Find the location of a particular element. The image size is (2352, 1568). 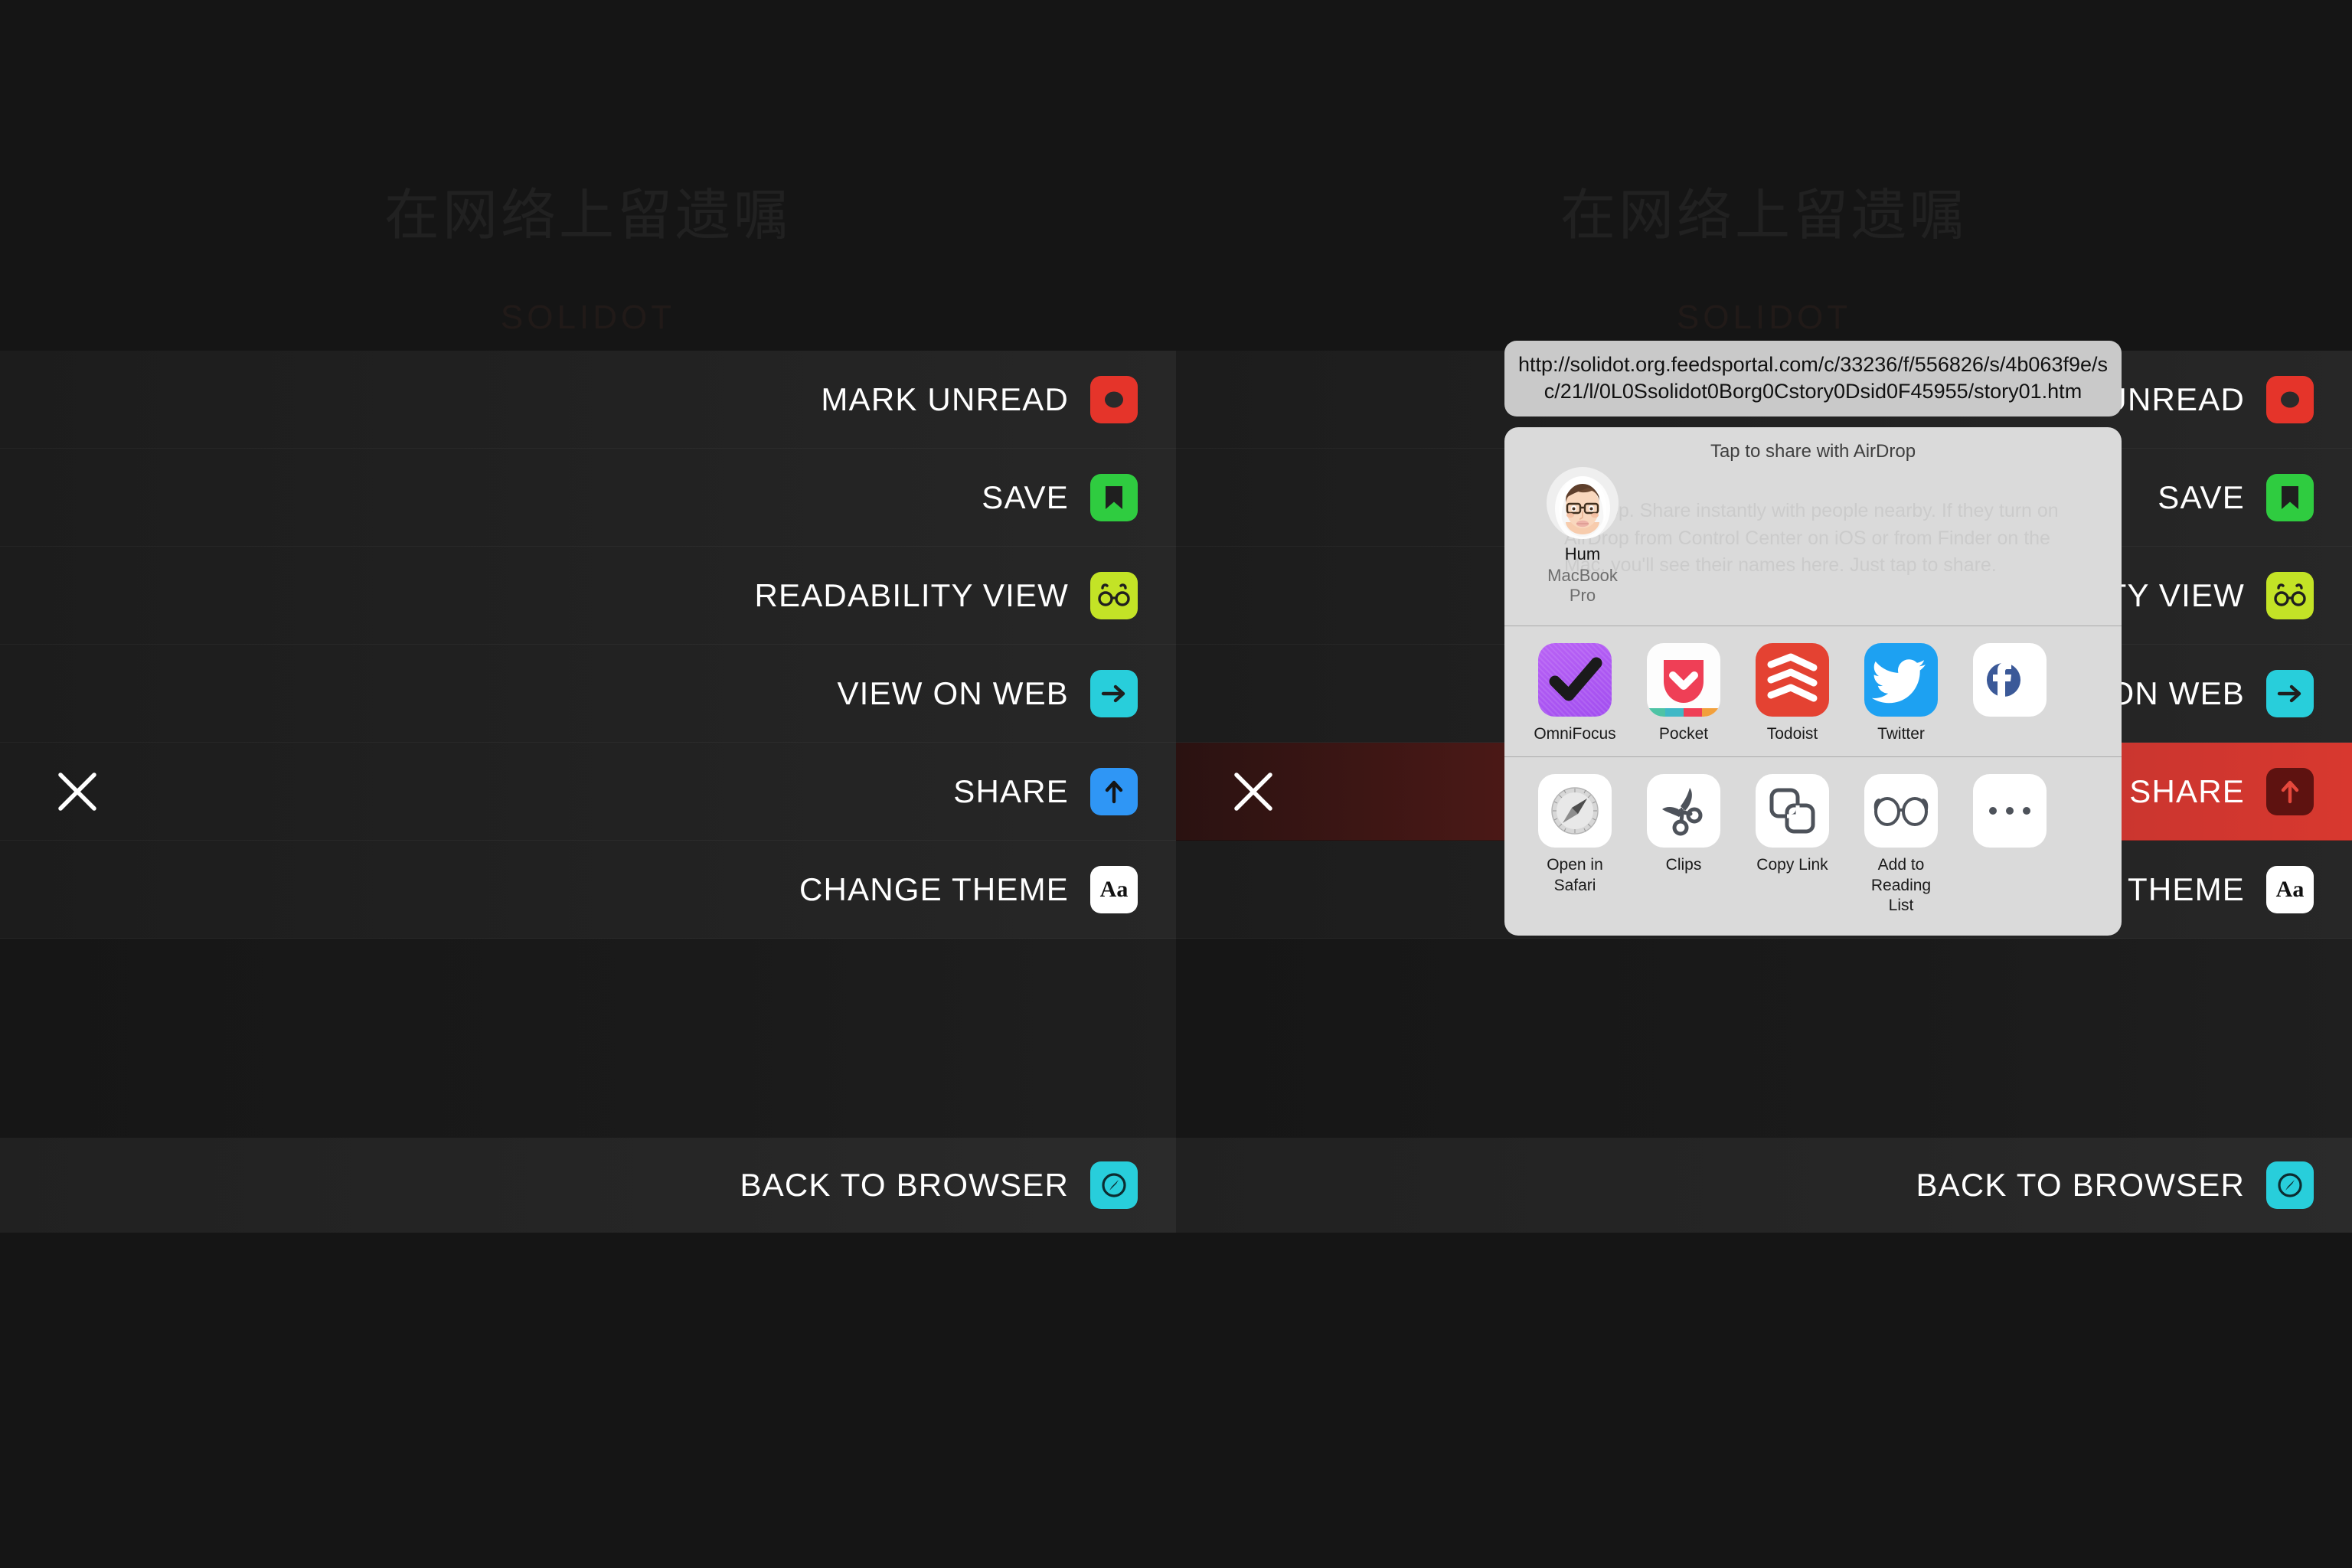

action-label: Open in Safari is located at coordinates (1575, 875).